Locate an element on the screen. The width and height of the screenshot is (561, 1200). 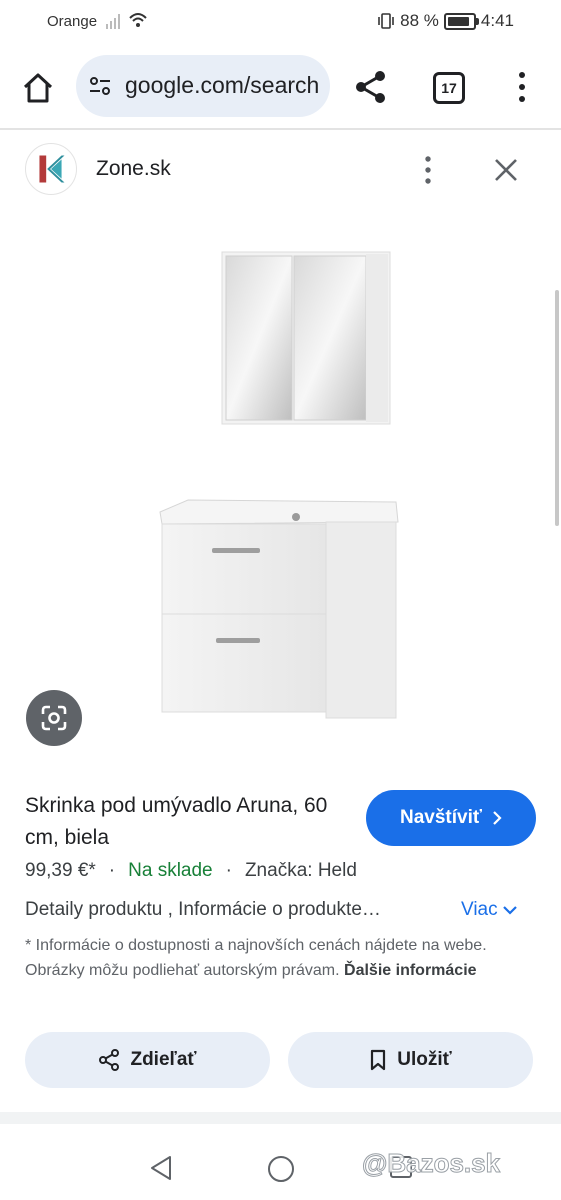
price: 99,39 €* is located at coordinates (60, 870).